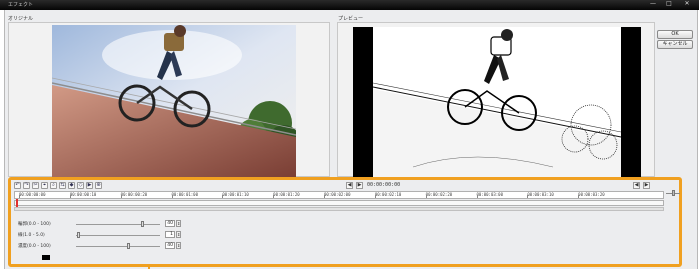  What do you see at coordinates (134, 194) in the screenshot?
I see `ruler-tick-label: 00:00:00:20` at bounding box center [134, 194].